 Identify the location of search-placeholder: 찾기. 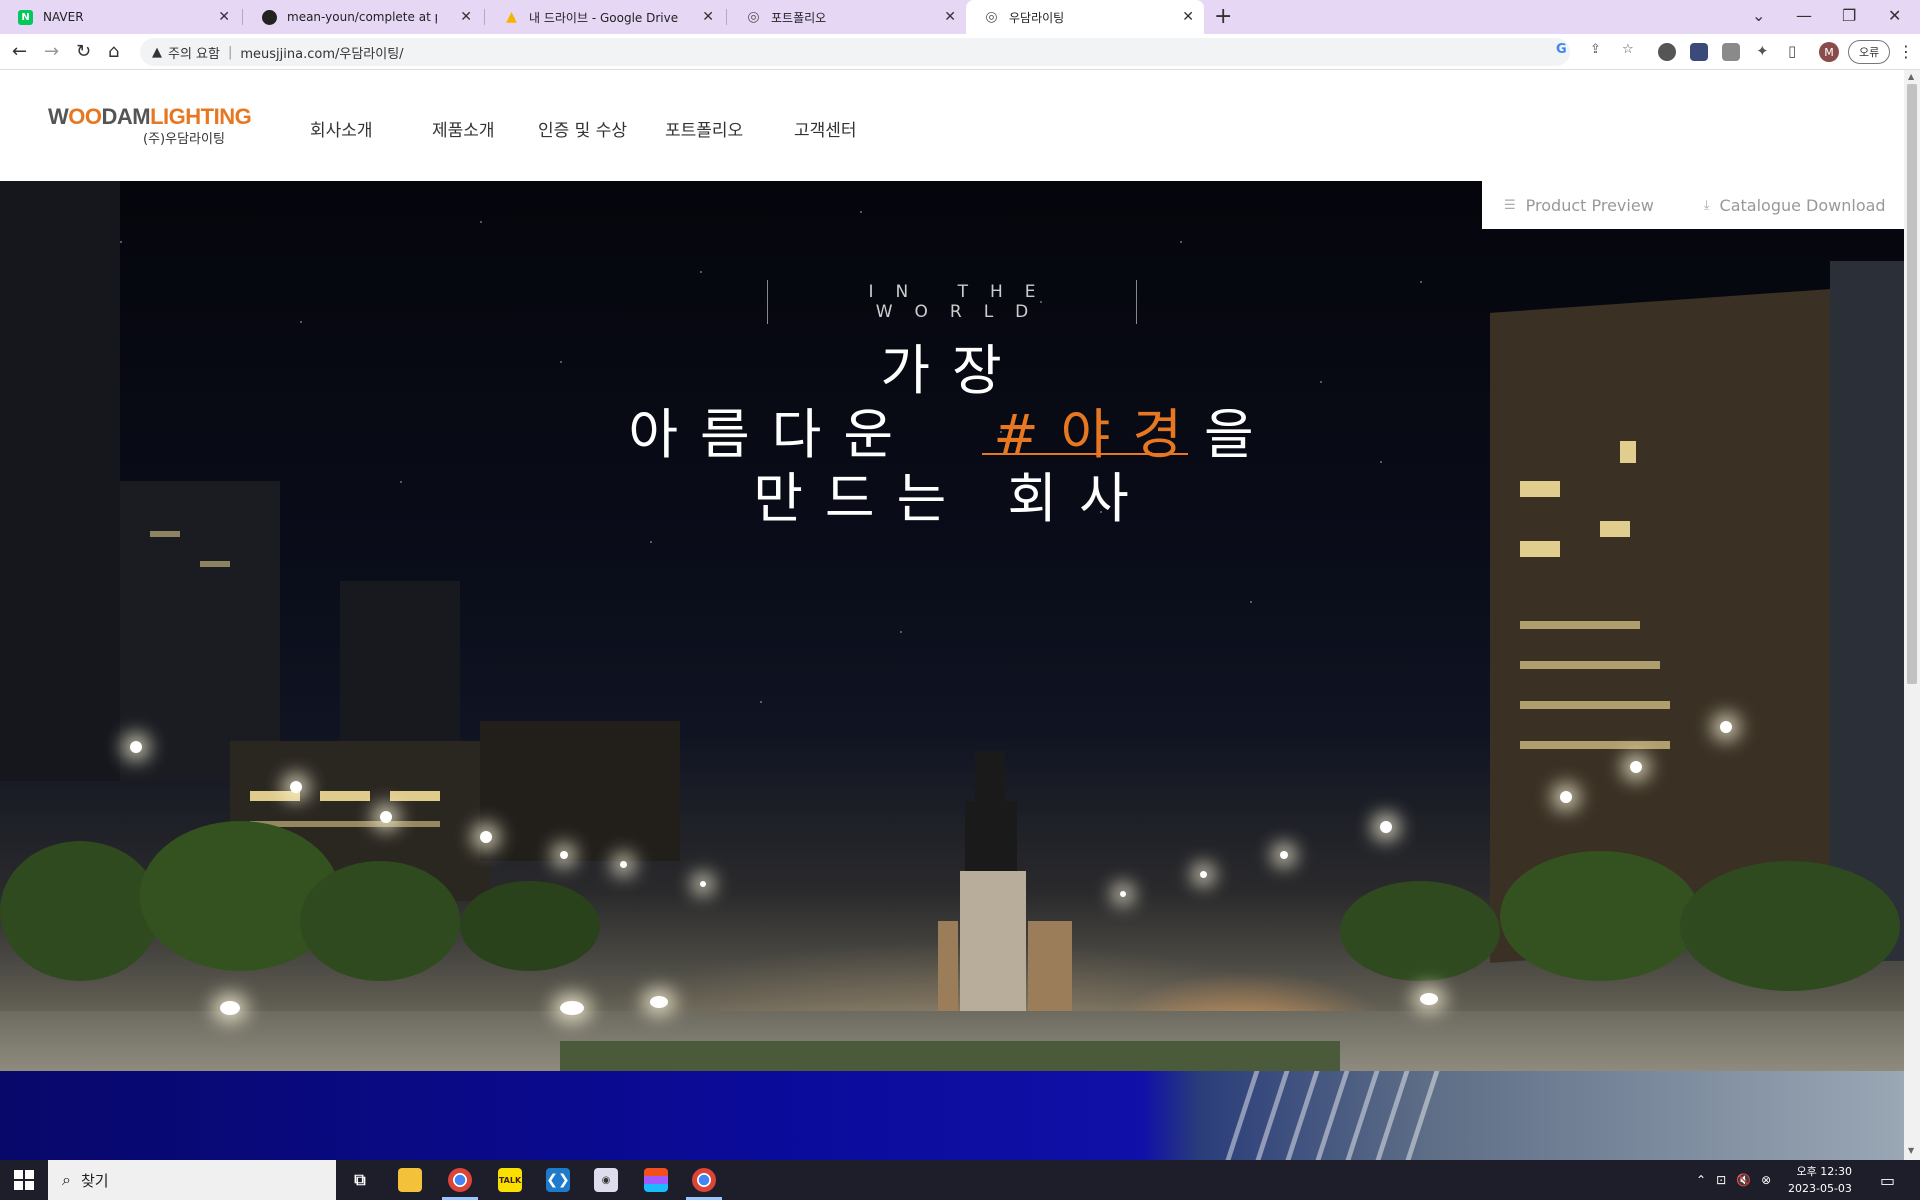
(94, 1180).